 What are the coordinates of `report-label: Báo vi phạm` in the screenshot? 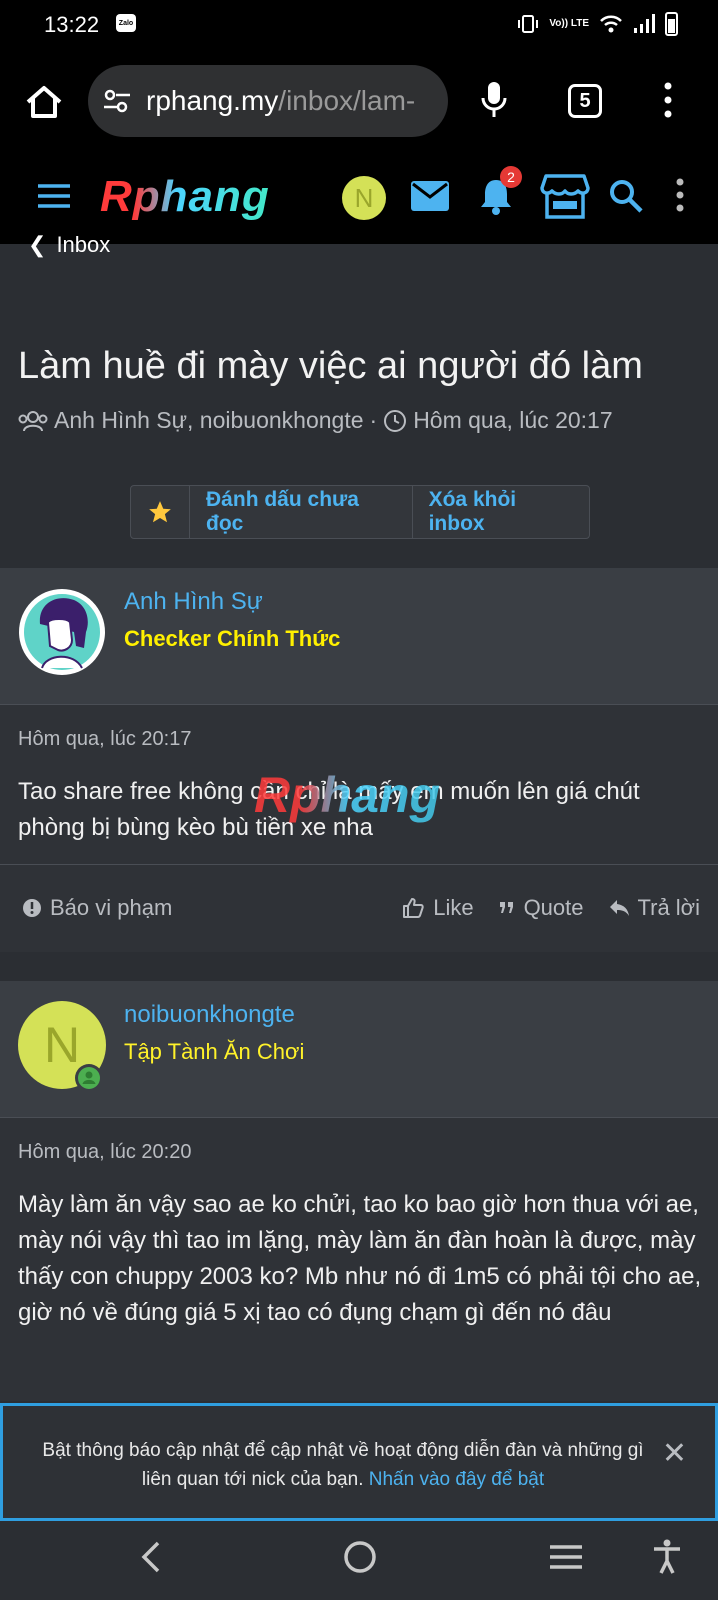 It's located at (111, 907).